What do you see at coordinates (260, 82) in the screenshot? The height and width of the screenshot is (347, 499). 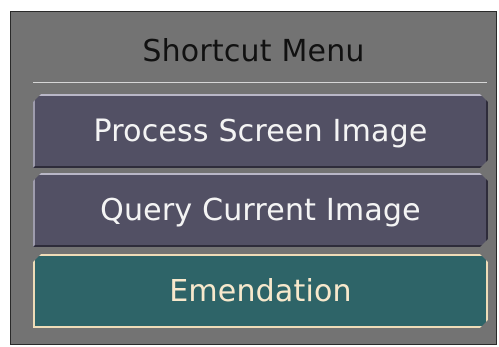 I see `title-divider` at bounding box center [260, 82].